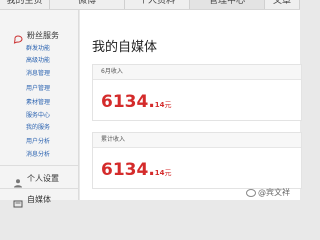 The height and width of the screenshot is (240, 320). What do you see at coordinates (25, 4) in the screenshot?
I see `tab-my-home: 我的主页` at bounding box center [25, 4].